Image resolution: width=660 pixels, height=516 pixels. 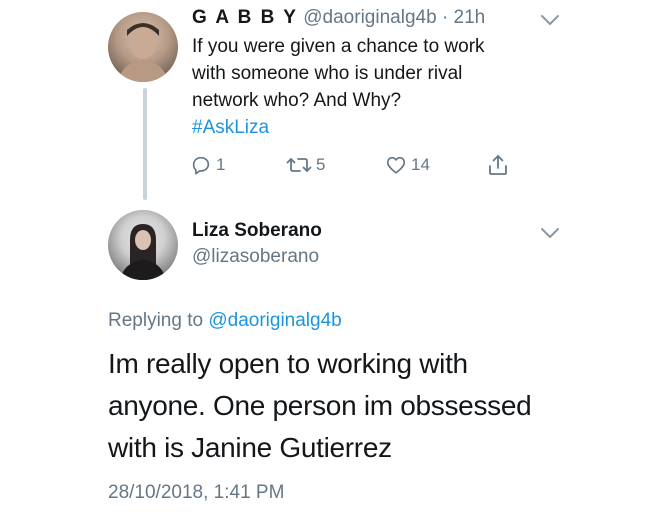 I want to click on heart-icon, so click(x=396, y=165).